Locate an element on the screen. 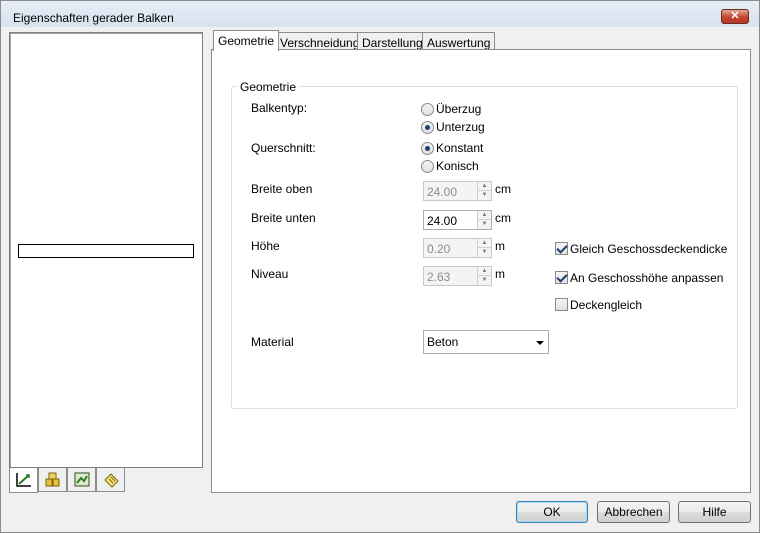  hoehe-label: Höhe is located at coordinates (265, 246).